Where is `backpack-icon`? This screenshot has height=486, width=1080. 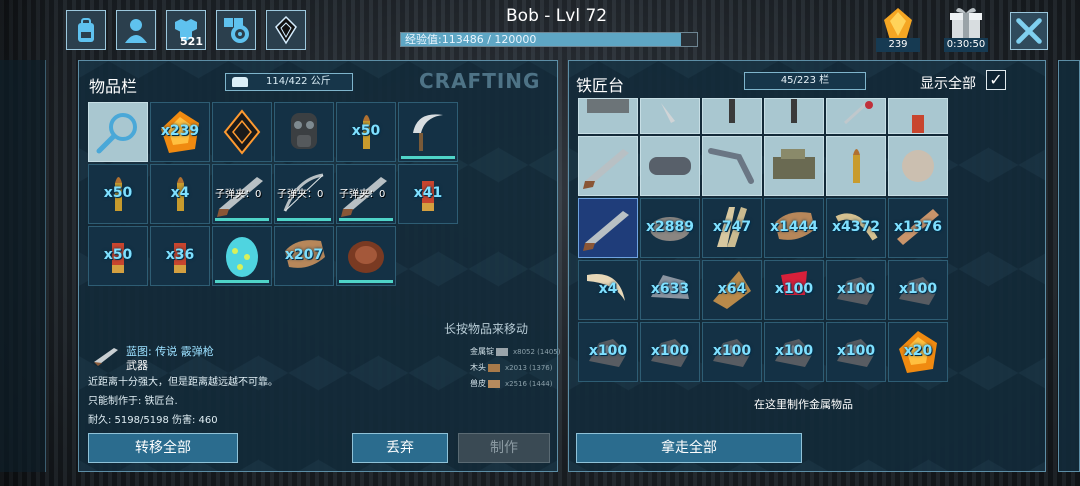 backpack-icon is located at coordinates (86, 30).